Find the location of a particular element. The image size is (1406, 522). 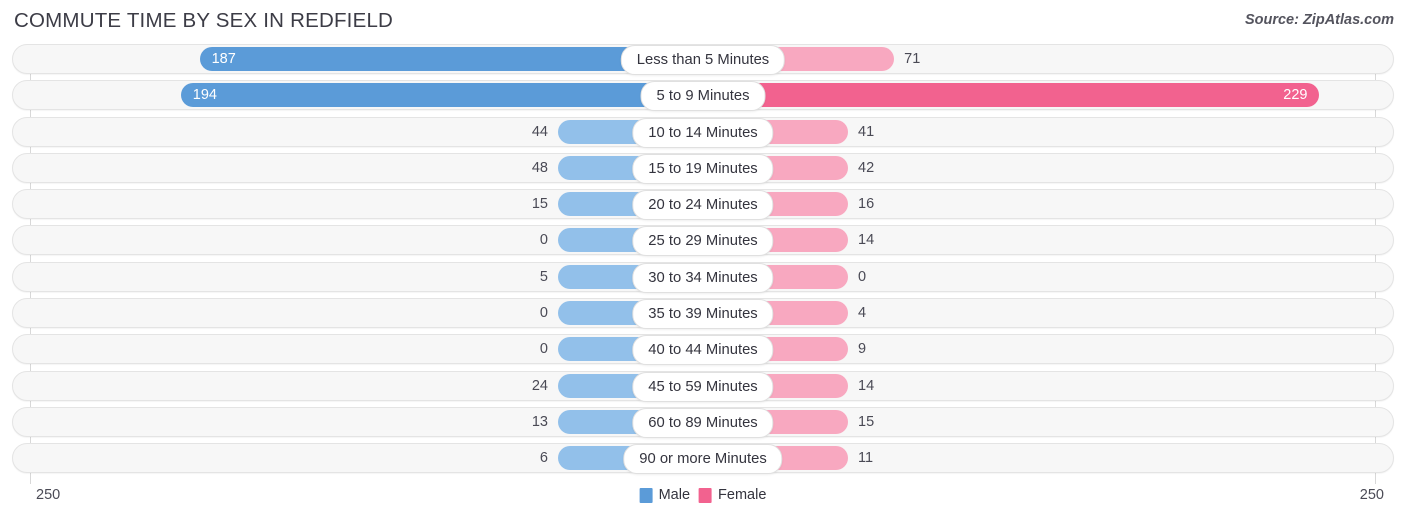

bar-row: 187 71 Less than 5 Minutes is located at coordinates (703, 59).